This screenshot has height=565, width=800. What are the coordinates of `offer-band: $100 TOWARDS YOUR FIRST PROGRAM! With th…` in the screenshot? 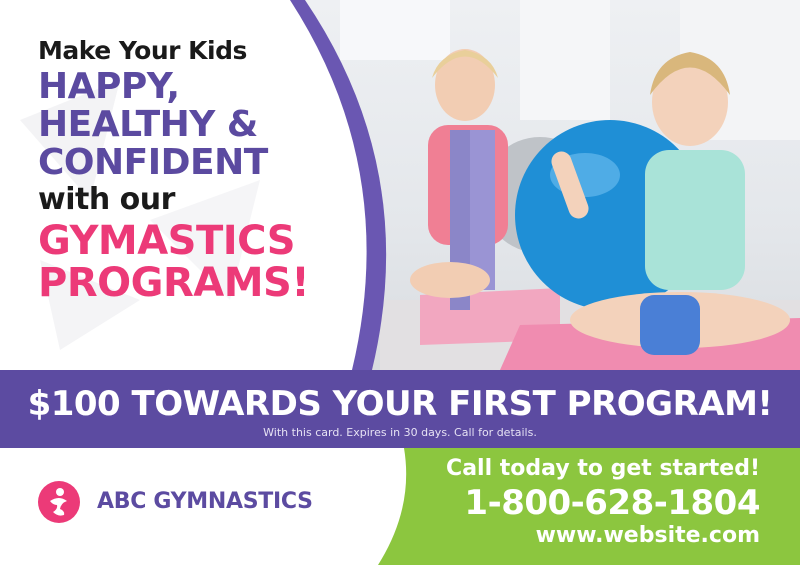 It's located at (400, 409).